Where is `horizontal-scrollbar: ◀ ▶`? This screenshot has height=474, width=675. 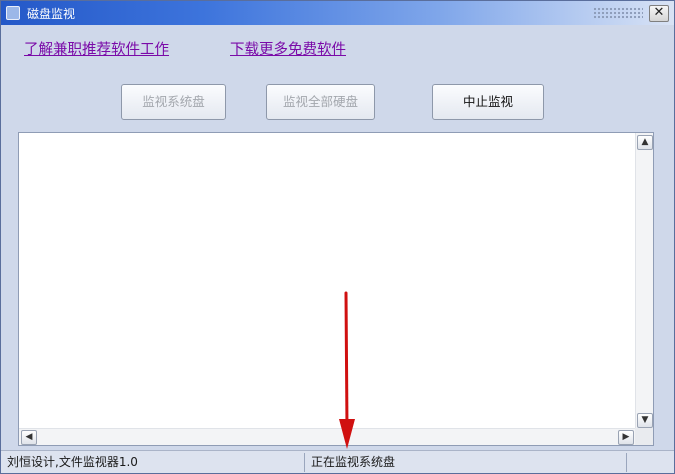
horizontal-scrollbar: ◀ ▶ is located at coordinates (327, 436).